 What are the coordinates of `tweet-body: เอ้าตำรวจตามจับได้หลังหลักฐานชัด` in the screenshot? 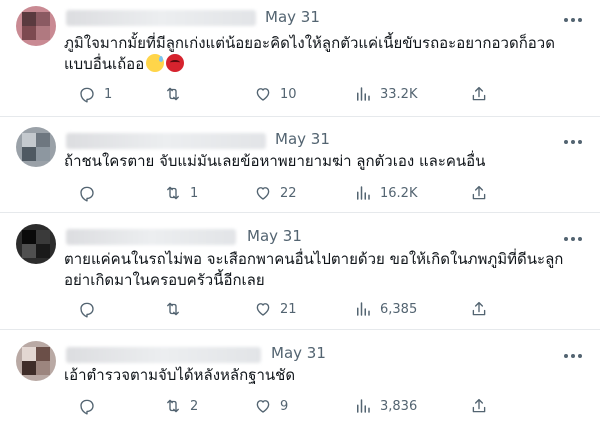 It's located at (180, 375).